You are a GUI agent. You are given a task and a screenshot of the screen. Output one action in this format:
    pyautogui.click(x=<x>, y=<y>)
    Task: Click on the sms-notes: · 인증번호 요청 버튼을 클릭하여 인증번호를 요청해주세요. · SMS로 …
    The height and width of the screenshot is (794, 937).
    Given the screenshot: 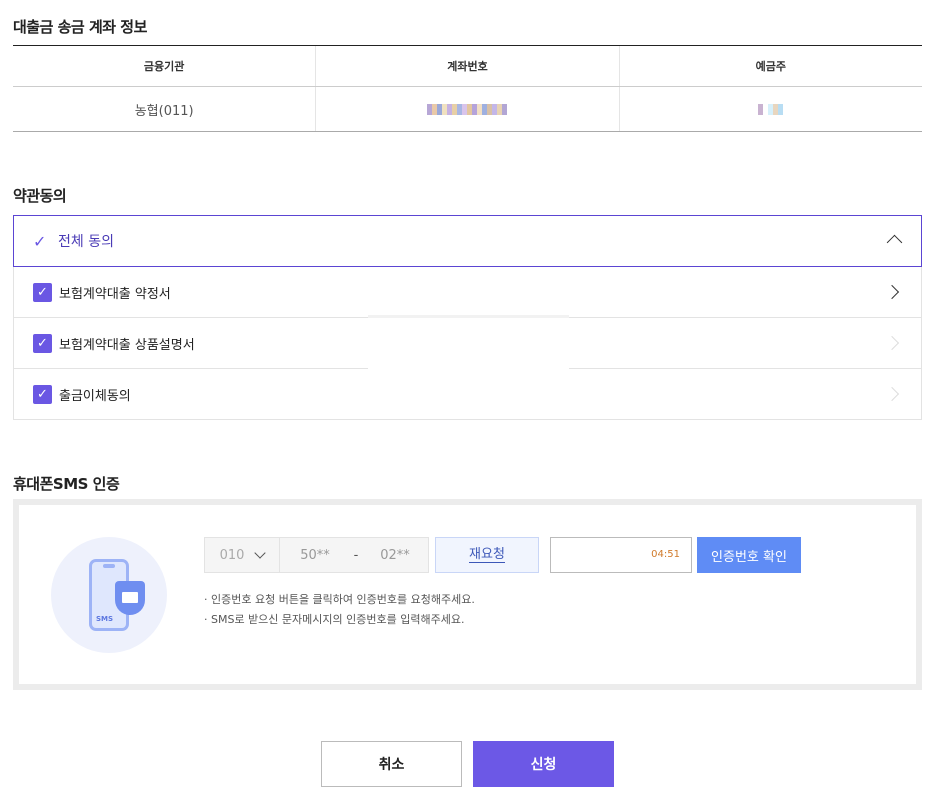 What is the action you would take?
    pyautogui.click(x=339, y=610)
    